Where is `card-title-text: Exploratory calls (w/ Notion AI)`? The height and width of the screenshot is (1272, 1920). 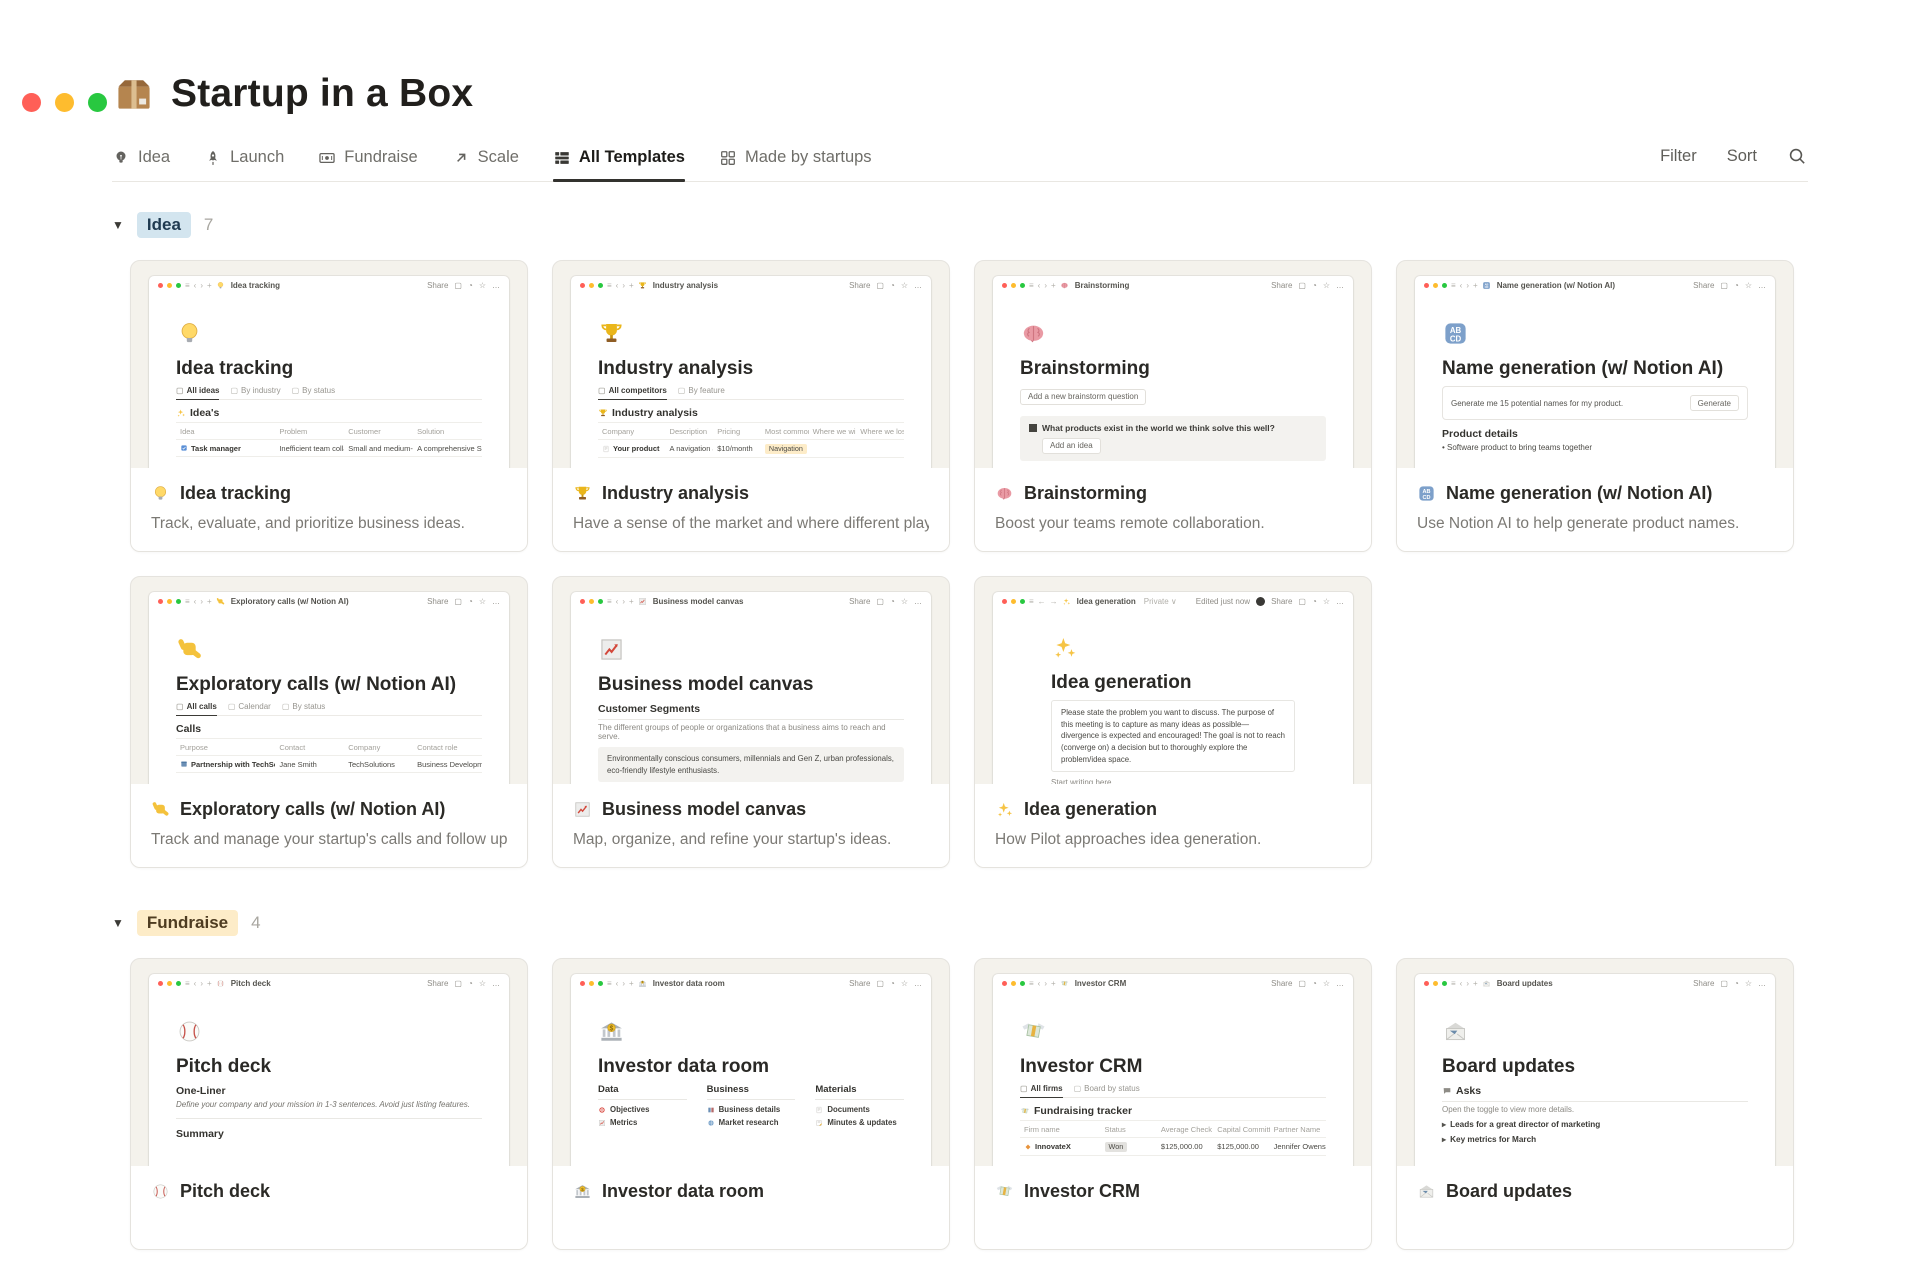
card-title-text: Exploratory calls (w/ Notion AI) is located at coordinates (313, 809).